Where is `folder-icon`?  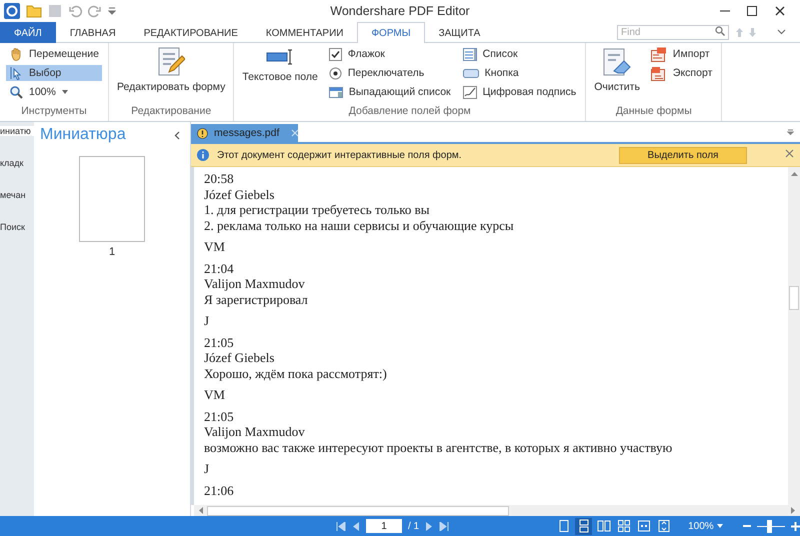
folder-icon is located at coordinates (34, 11).